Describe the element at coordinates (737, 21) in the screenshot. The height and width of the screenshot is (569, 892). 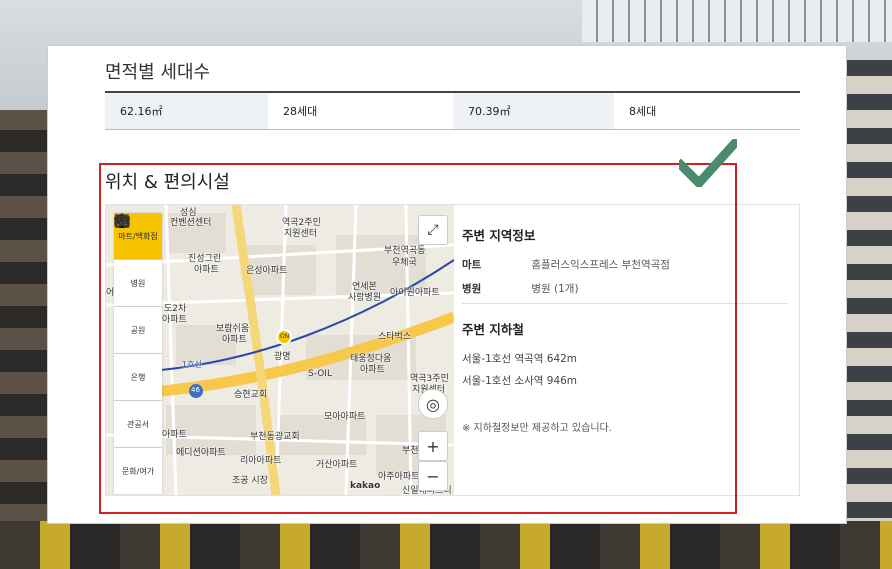
I see `building-top` at that location.